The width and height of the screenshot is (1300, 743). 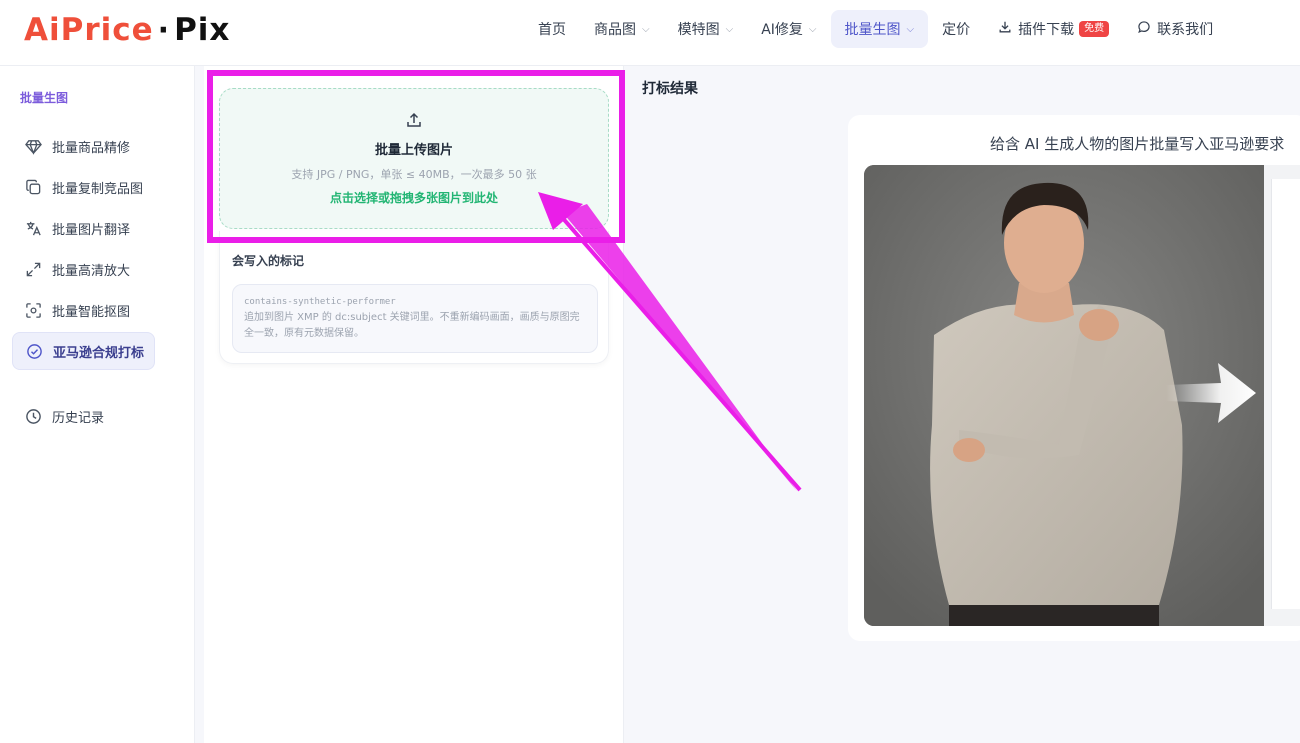 I want to click on sidebar-item-batch-translate: 批量图片翻译, so click(x=83, y=228).